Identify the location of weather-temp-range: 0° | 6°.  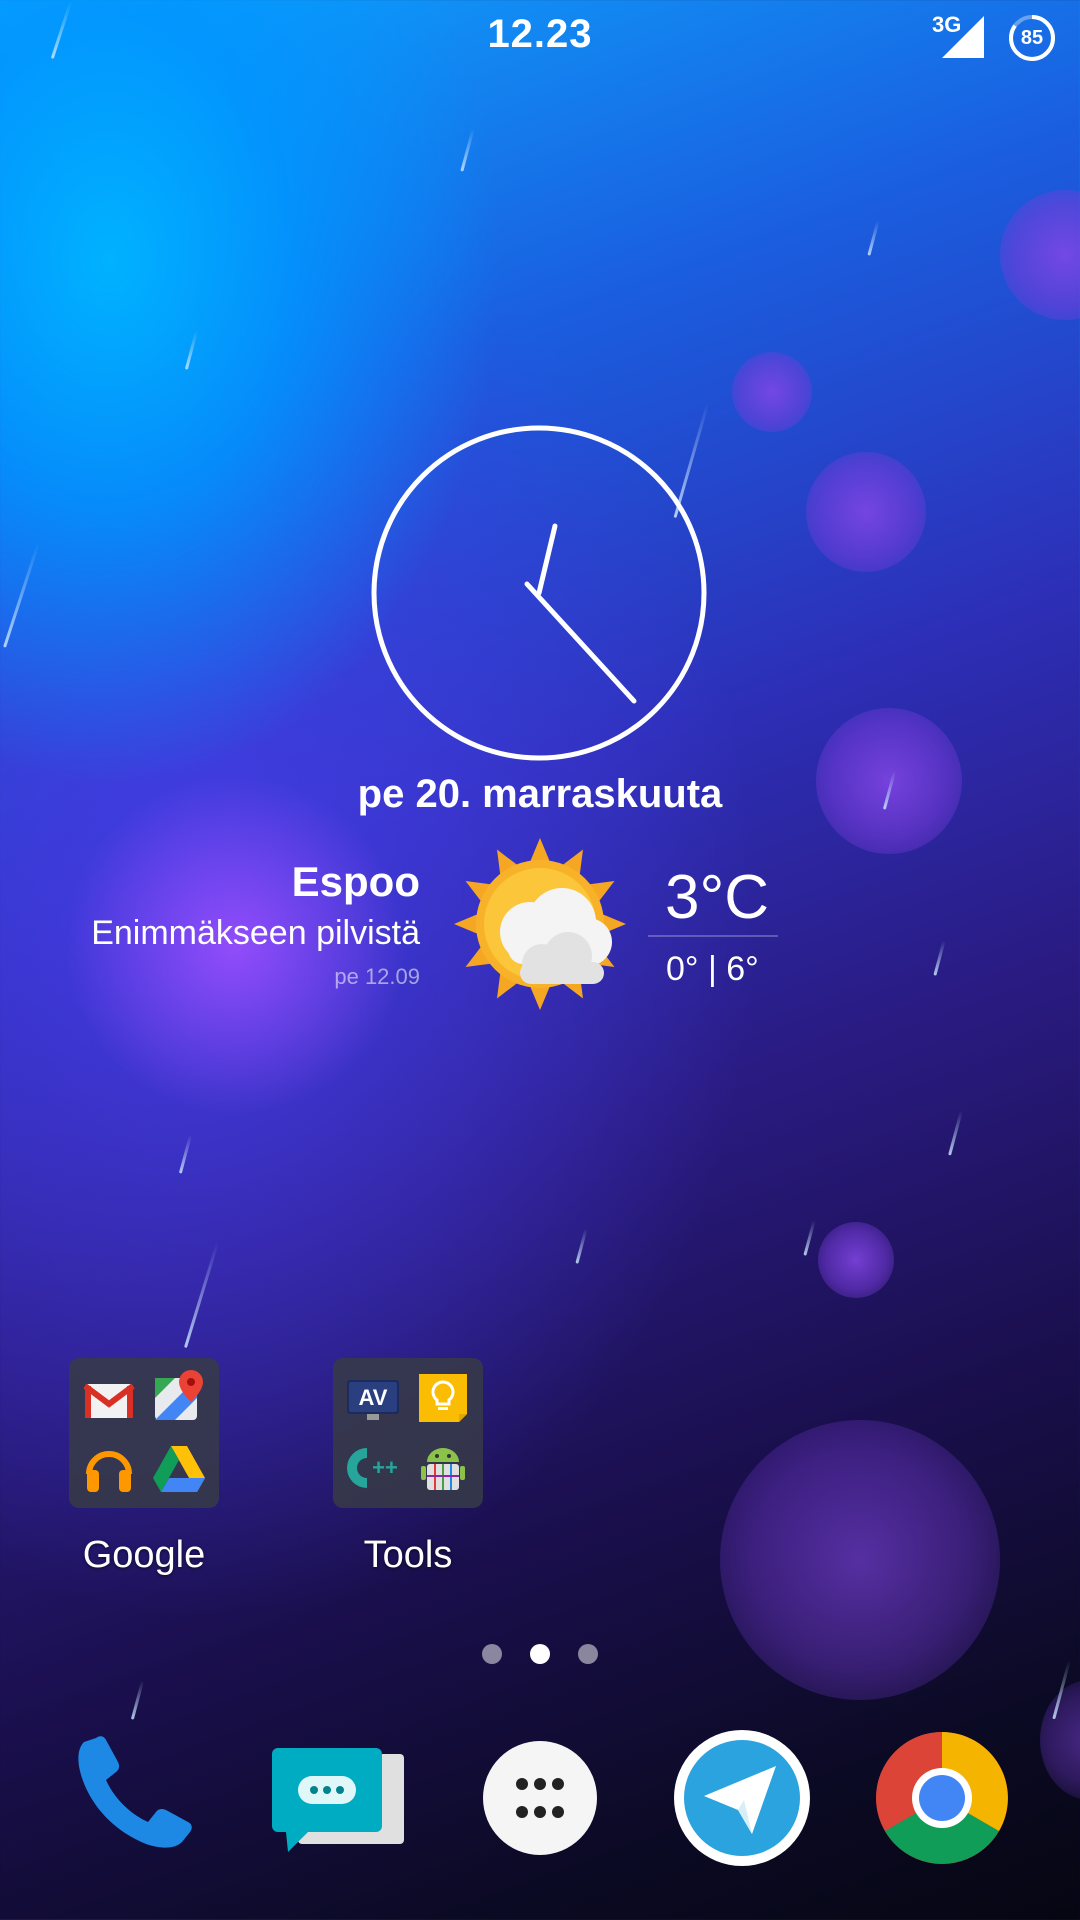
(712, 969).